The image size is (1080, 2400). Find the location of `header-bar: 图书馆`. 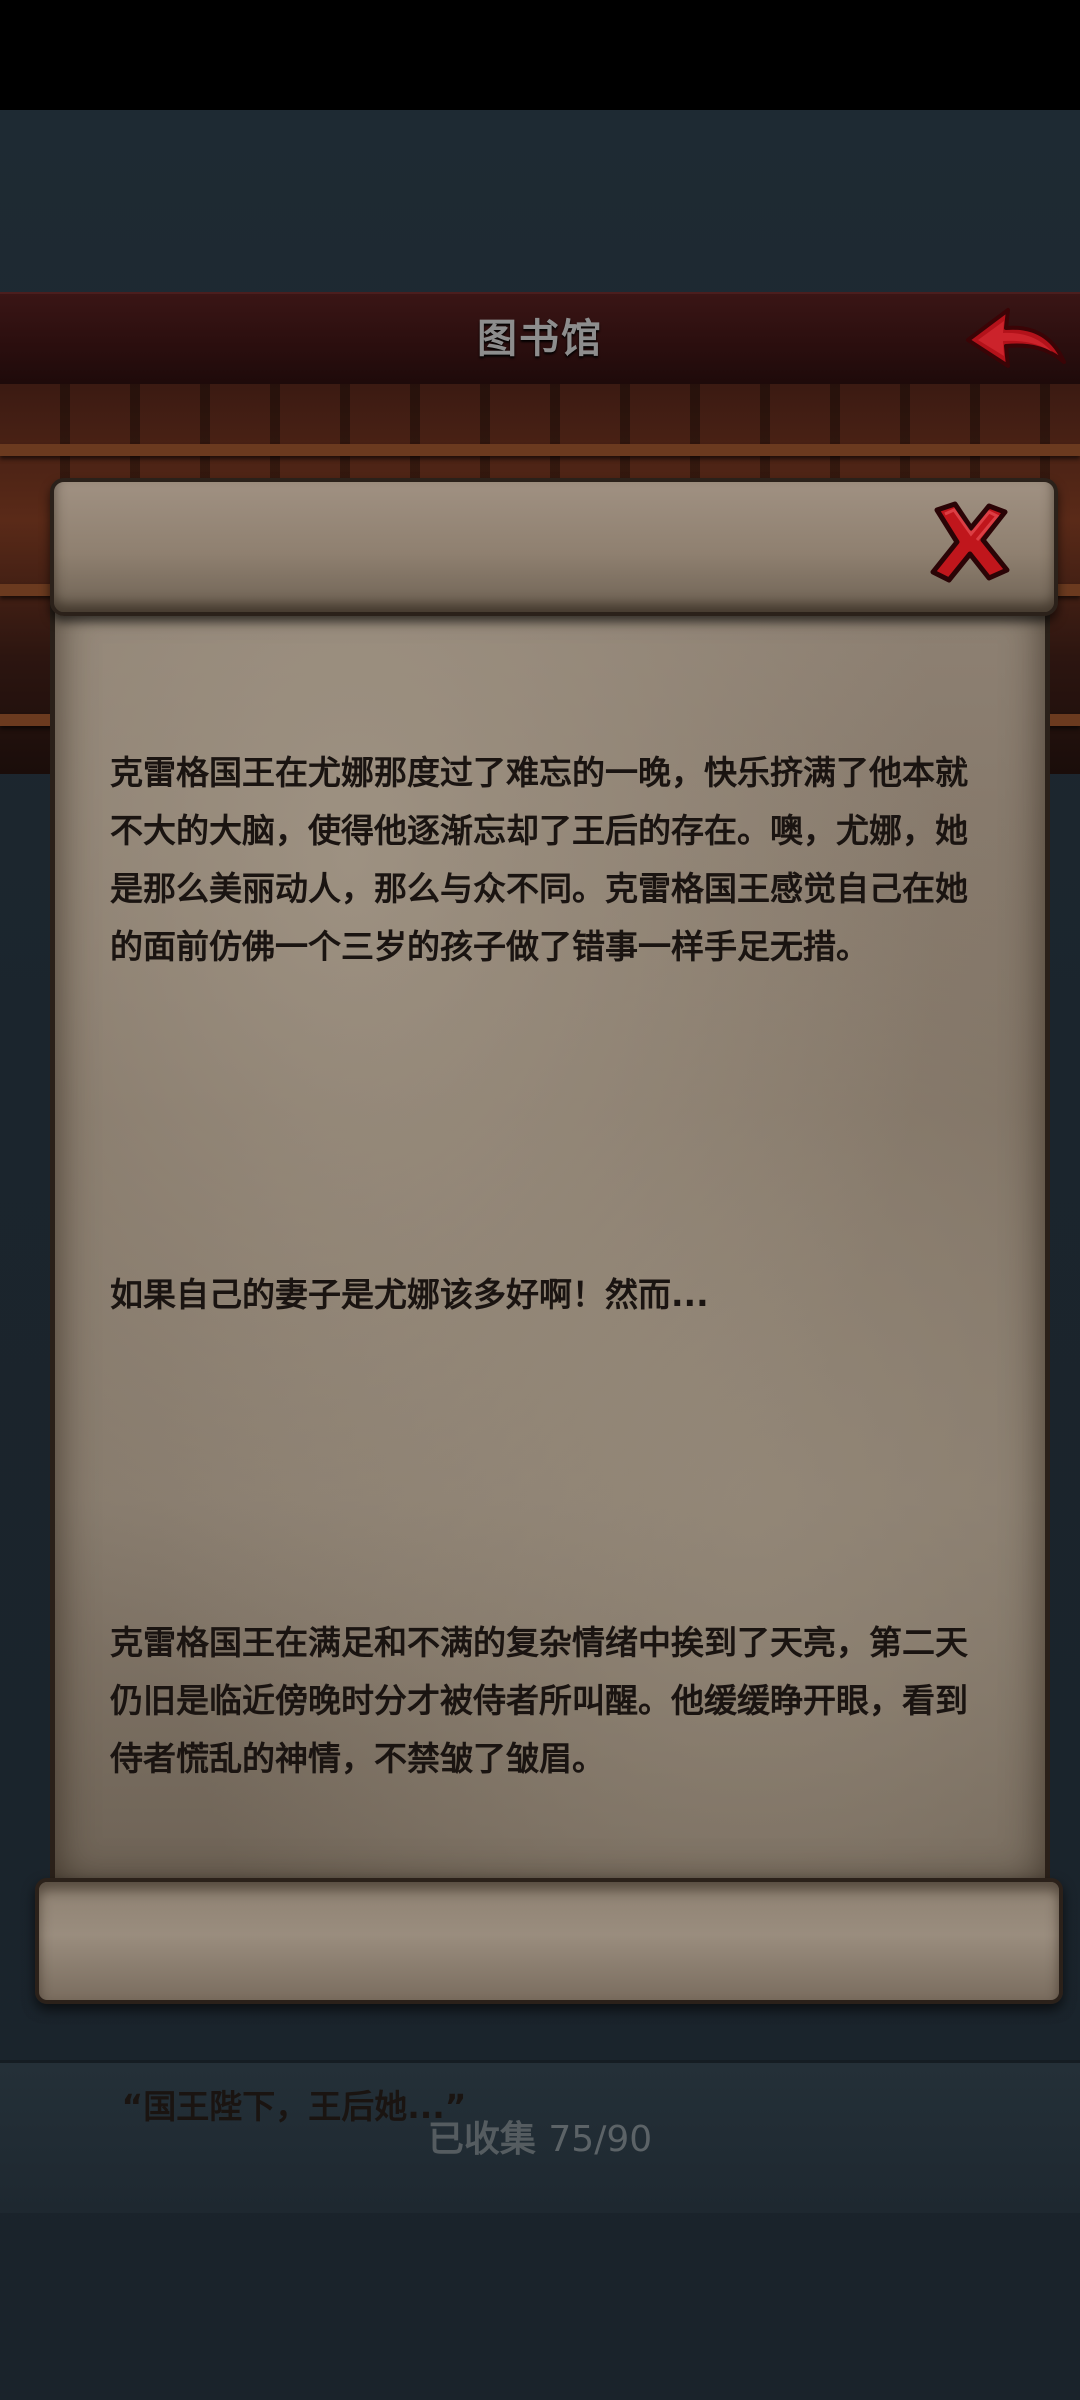

header-bar: 图书馆 is located at coordinates (540, 339).